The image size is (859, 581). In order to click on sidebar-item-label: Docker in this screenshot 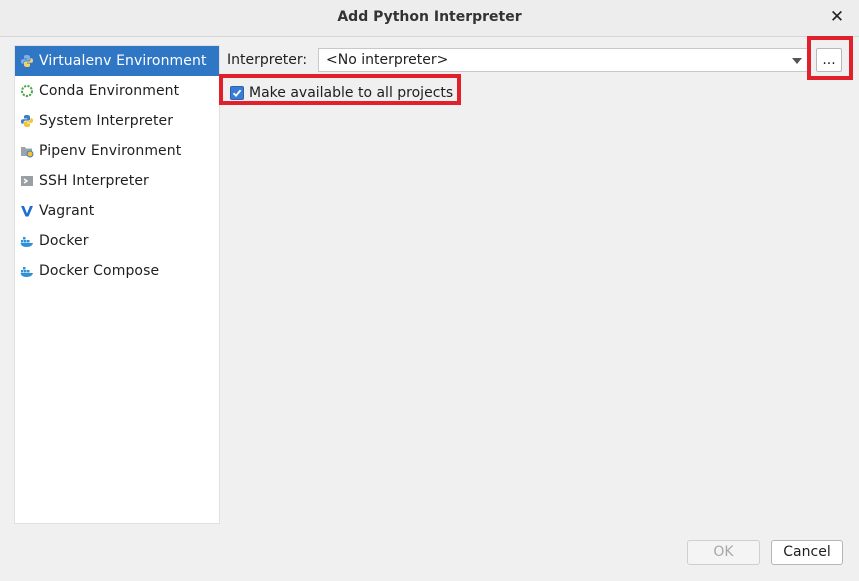, I will do `click(64, 241)`.